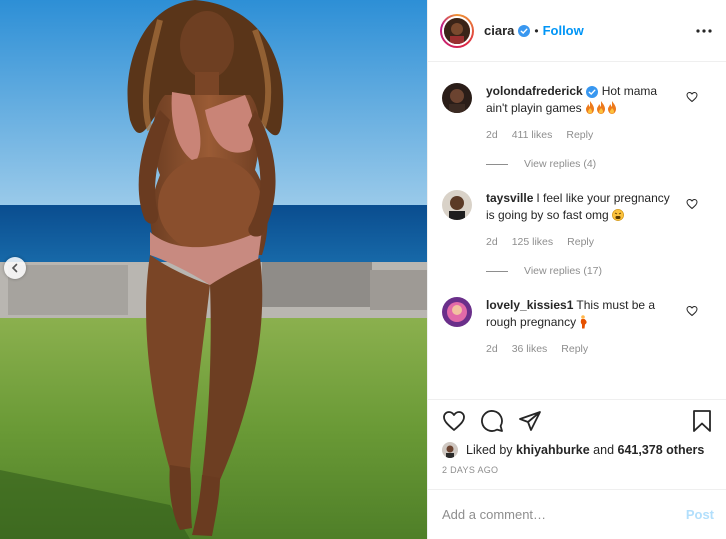 This screenshot has height=539, width=726. Describe the element at coordinates (530, 421) in the screenshot. I see `share-icon` at that location.